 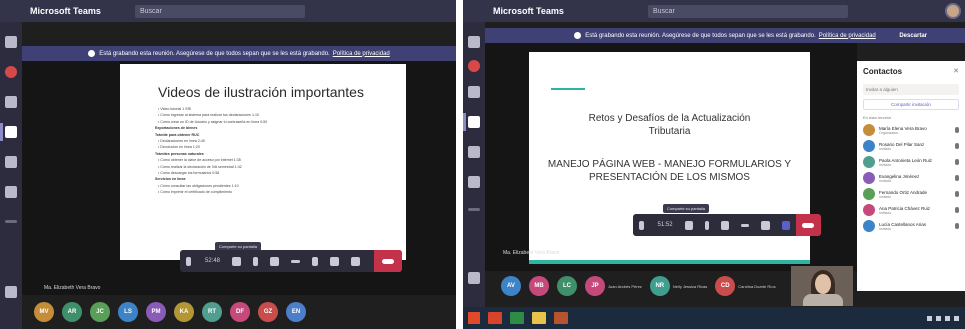 I want to click on participant-avatar: AR, so click(x=72, y=312).